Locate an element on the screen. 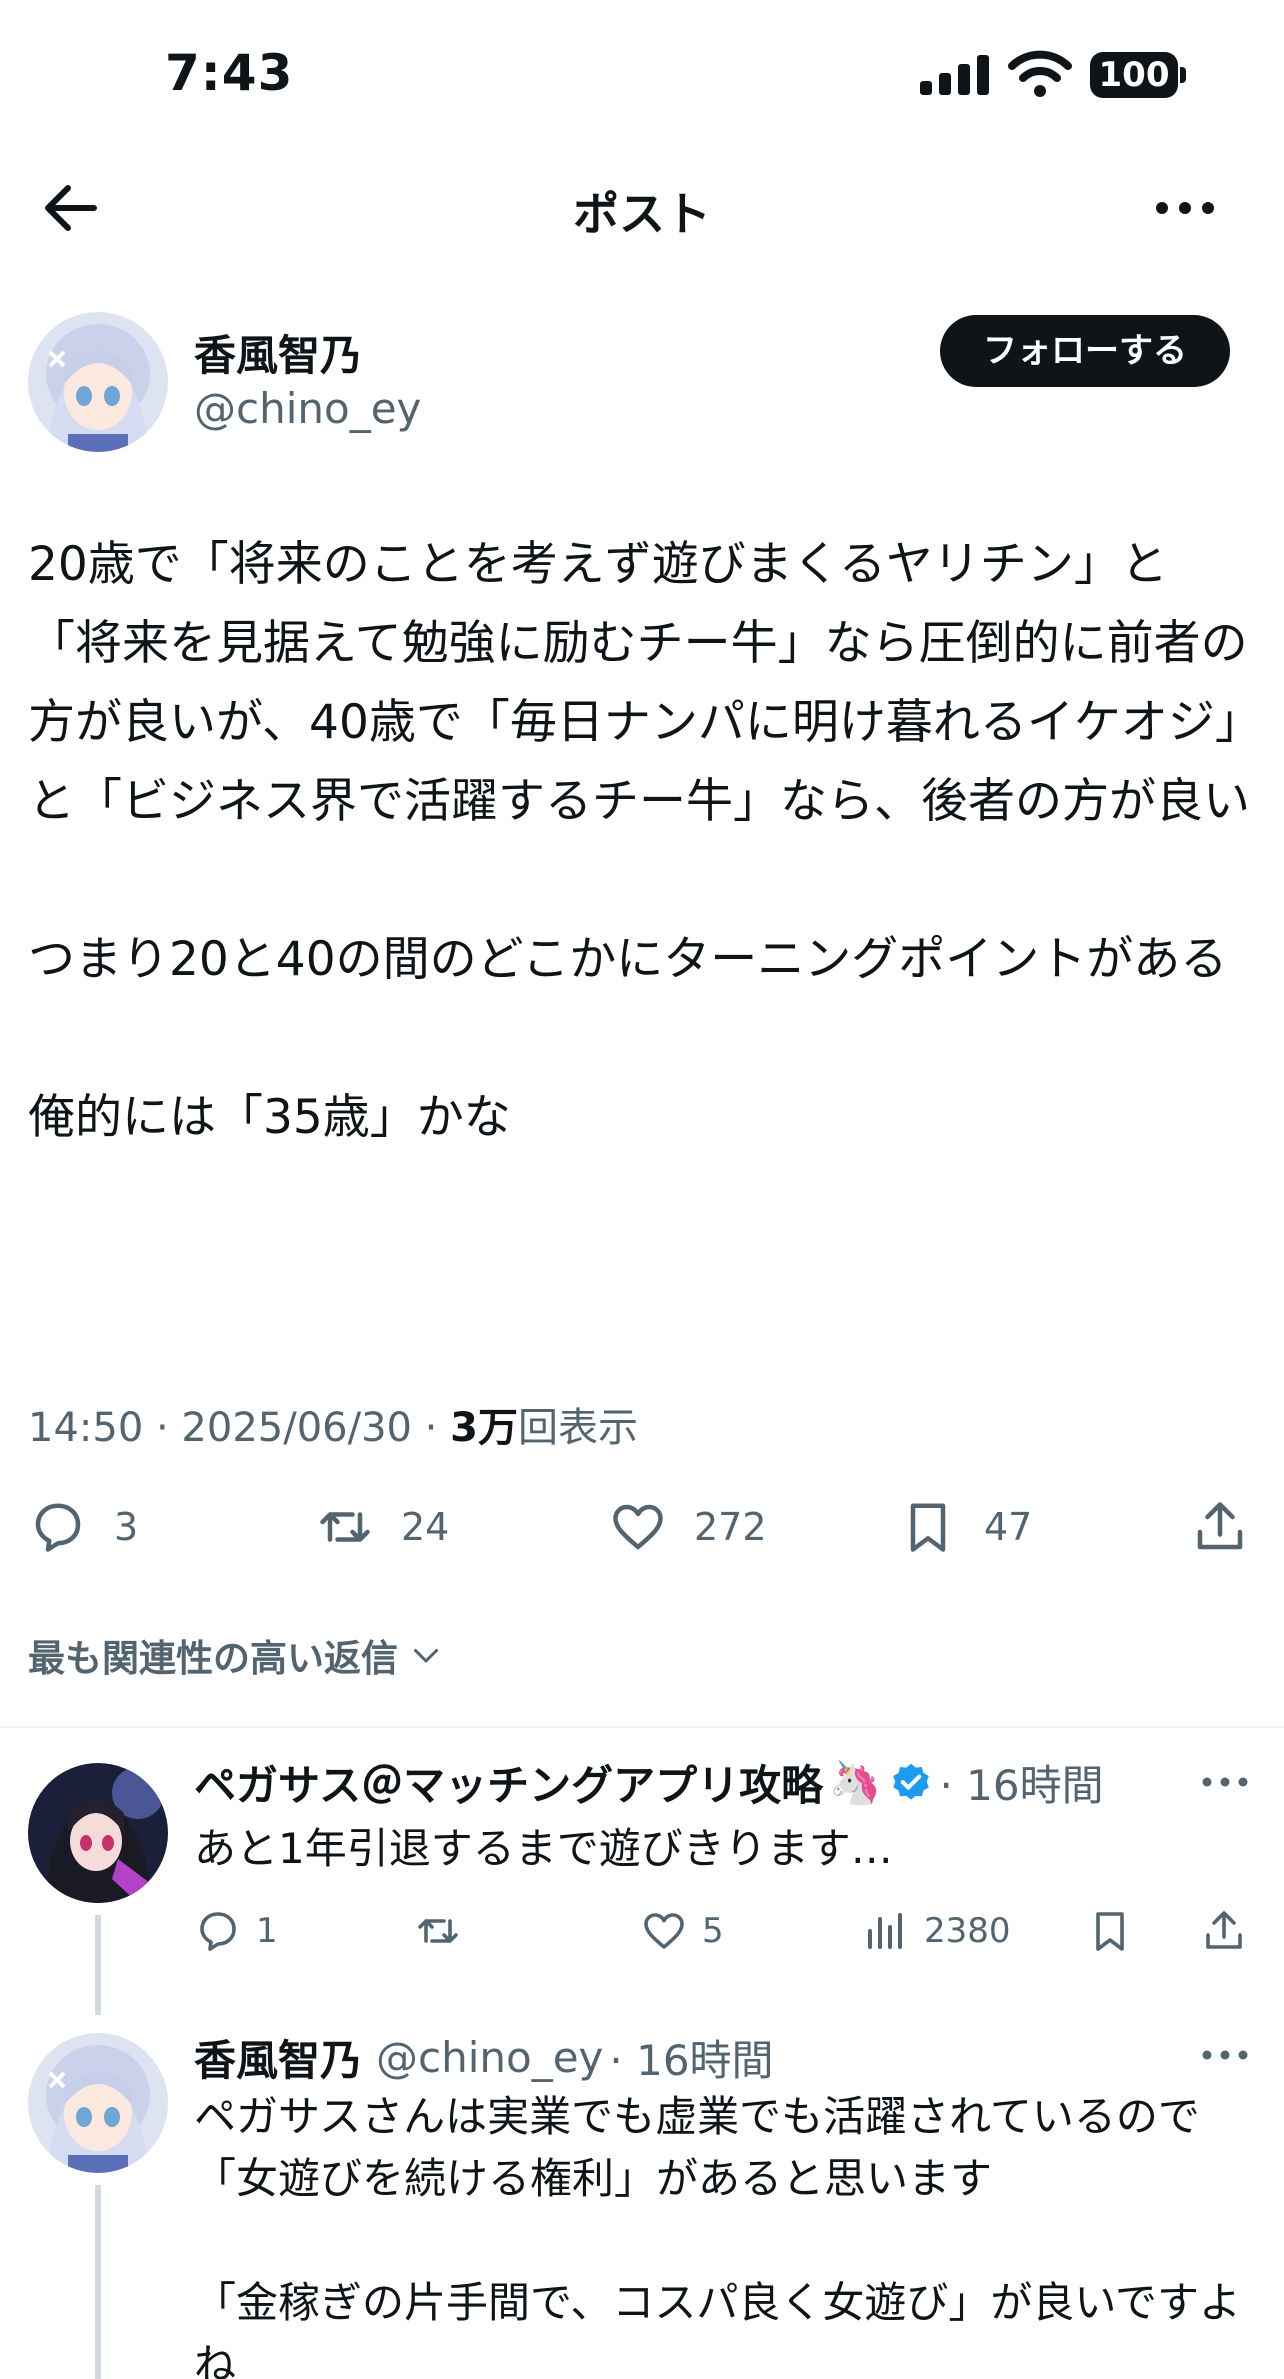 This screenshot has width=1284, height=2379. status-bar: 7:43 100 is located at coordinates (642, 75).